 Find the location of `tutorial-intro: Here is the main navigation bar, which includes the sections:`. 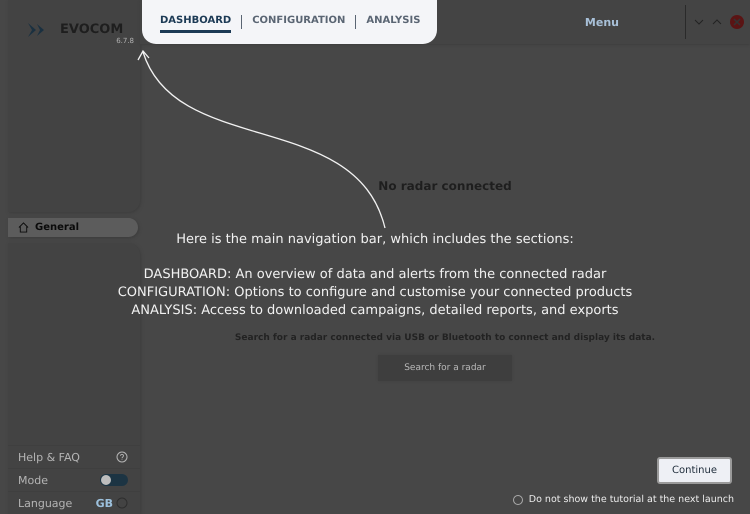

tutorial-intro: Here is the main navigation bar, which includes the sections: is located at coordinates (375, 239).